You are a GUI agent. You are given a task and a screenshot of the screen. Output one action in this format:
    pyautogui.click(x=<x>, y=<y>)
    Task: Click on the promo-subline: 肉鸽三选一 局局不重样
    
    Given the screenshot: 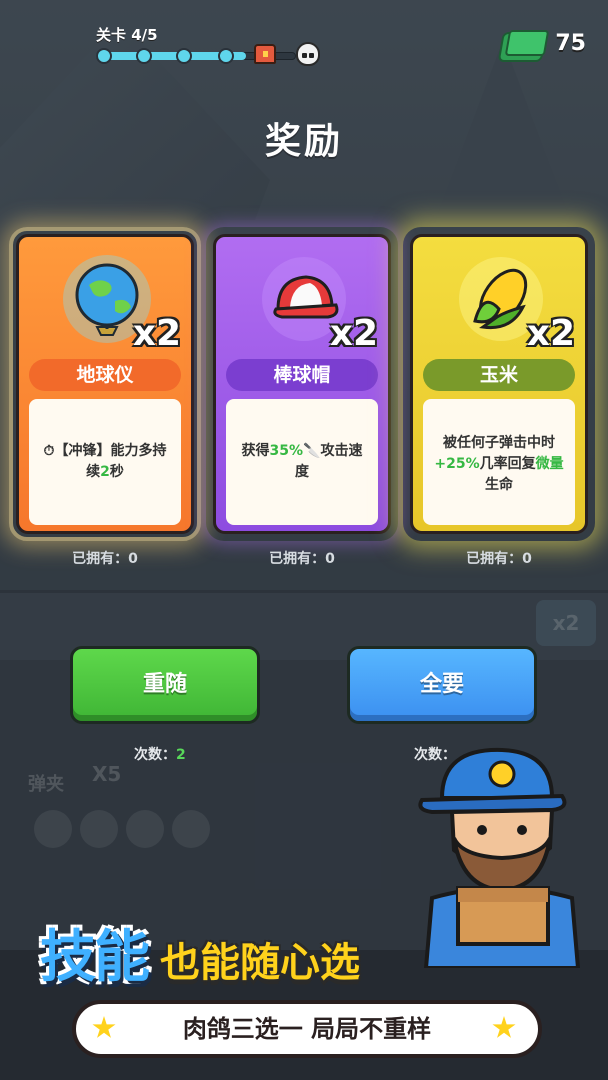 What is the action you would take?
    pyautogui.click(x=307, y=1029)
    